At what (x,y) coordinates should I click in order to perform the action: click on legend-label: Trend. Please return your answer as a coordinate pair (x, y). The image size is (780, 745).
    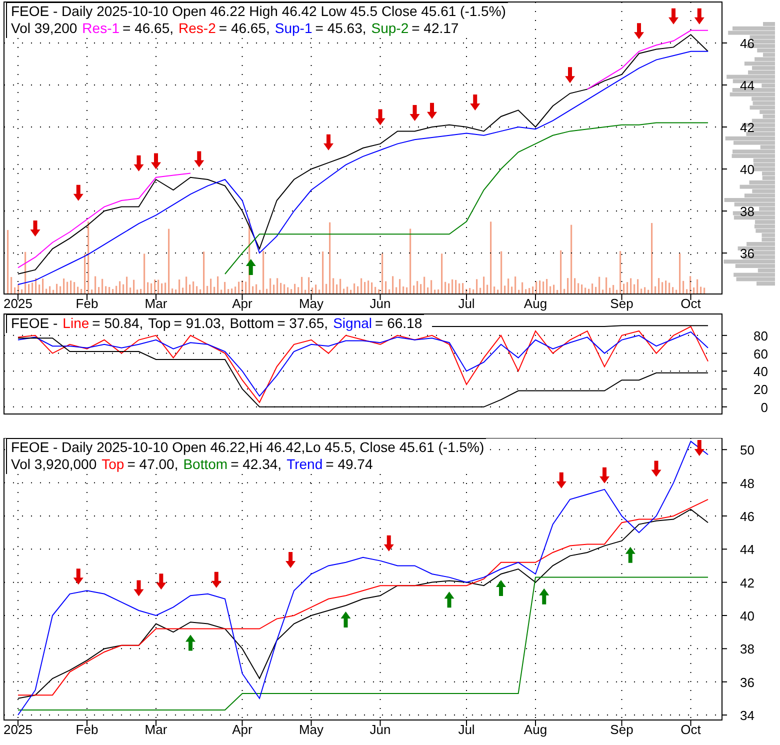
    Looking at the image, I should click on (304, 464).